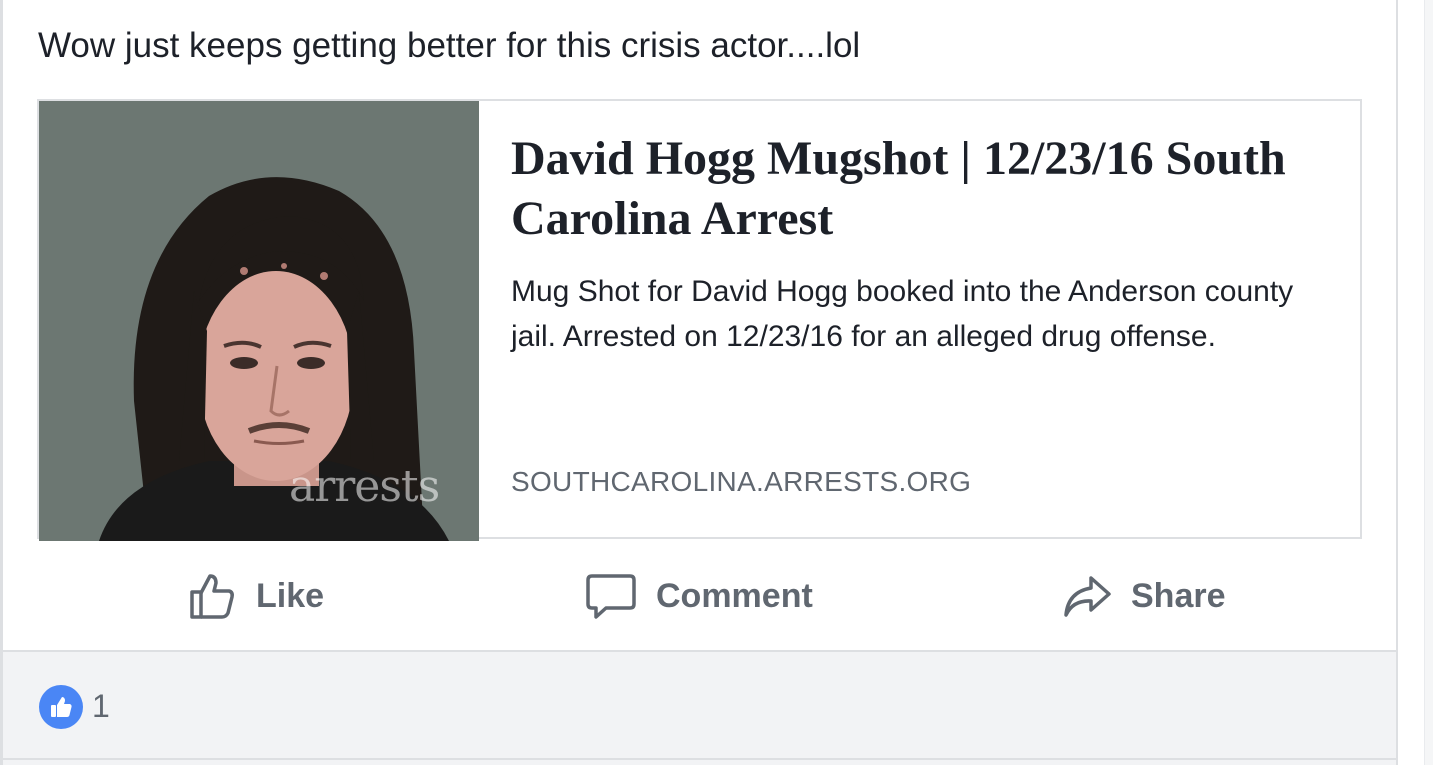 Image resolution: width=1433 pixels, height=765 pixels. I want to click on reaction-count: 1, so click(101, 706).